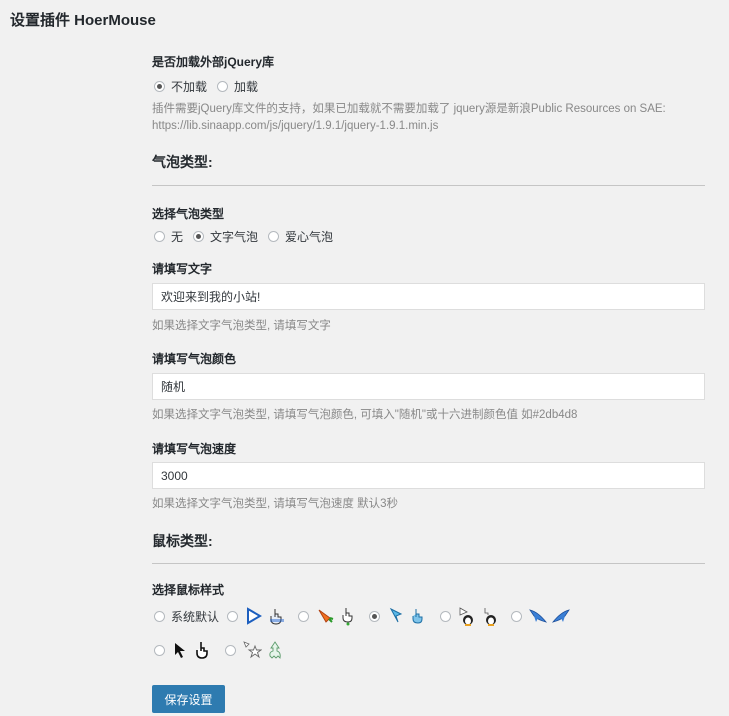  I want to click on bubble-type-radio-group: 无 文字气泡 爱心气泡, so click(248, 236).